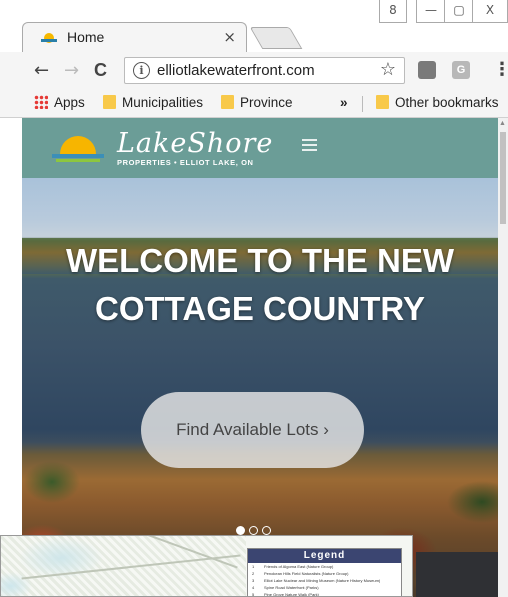  I want to click on site-header: LakeShore PROPERTIES • ELLIOT LAKE, ON, so click(260, 148).